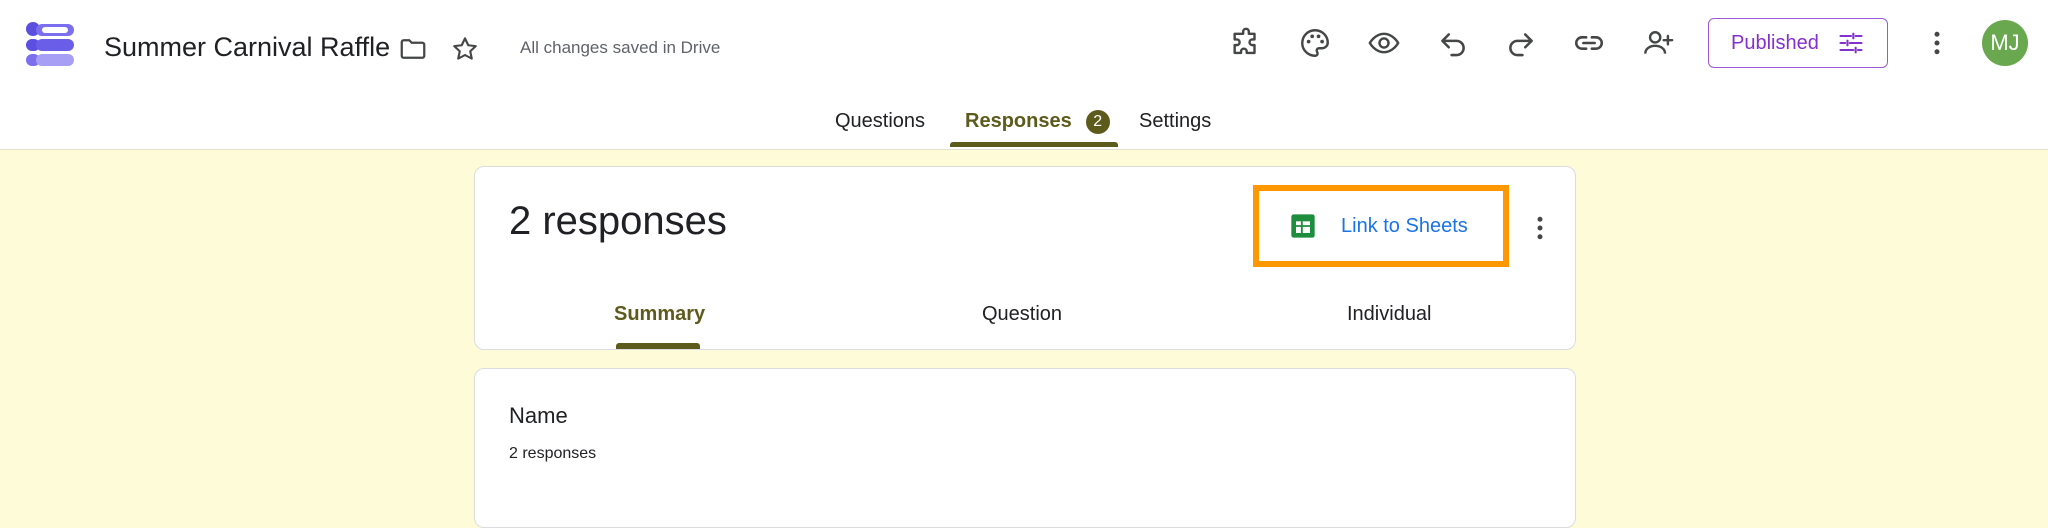 The height and width of the screenshot is (528, 2048). I want to click on save-status: All changes saved in Drive, so click(620, 47).